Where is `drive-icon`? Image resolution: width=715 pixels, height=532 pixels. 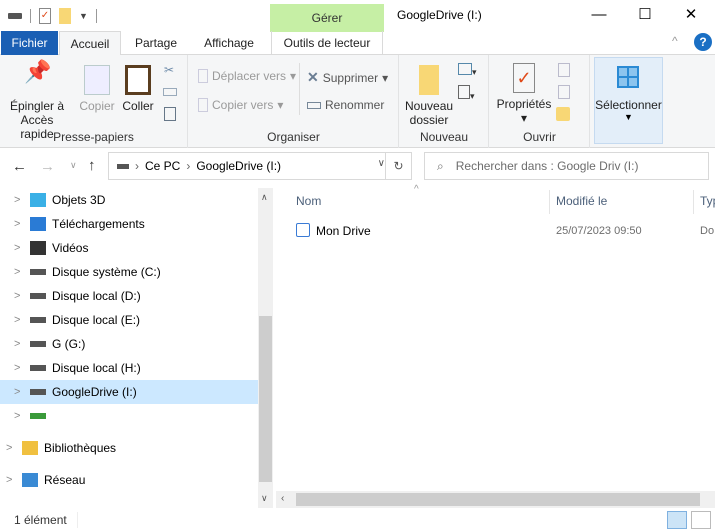 drive-icon is located at coordinates (15, 16).